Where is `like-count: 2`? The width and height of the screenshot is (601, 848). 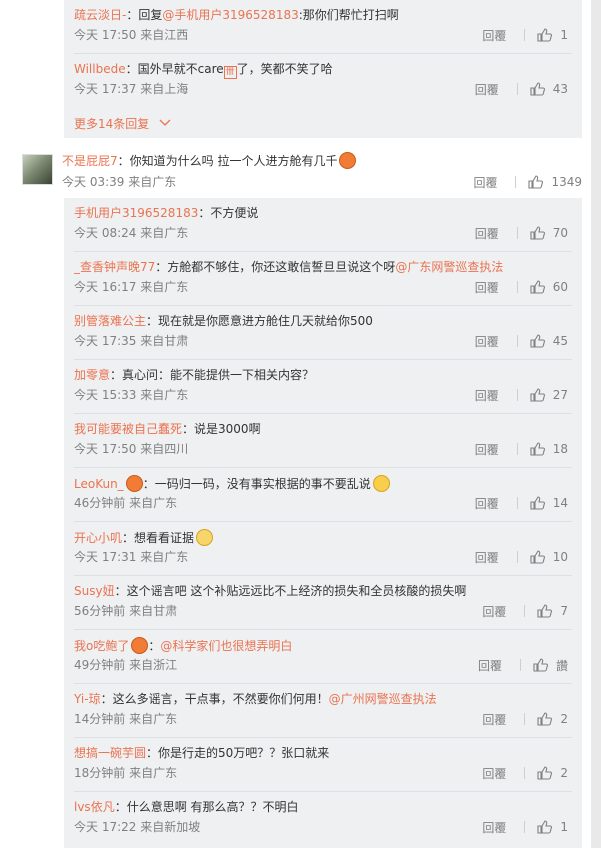
like-count: 2 is located at coordinates (564, 719).